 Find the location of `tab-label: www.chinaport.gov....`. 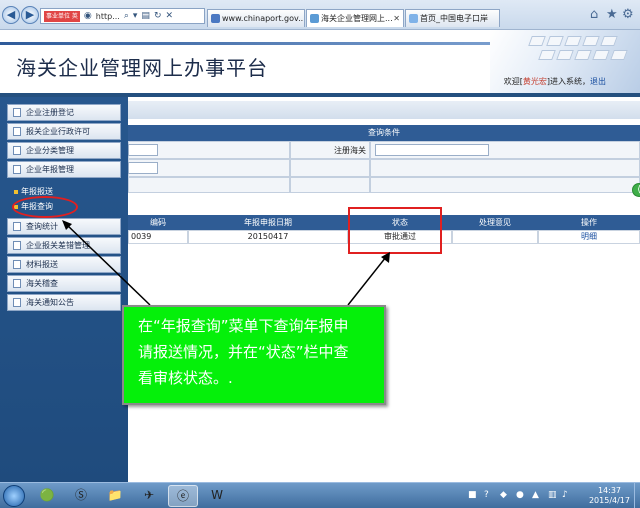

tab-label: www.chinaport.gov.... is located at coordinates (263, 18).